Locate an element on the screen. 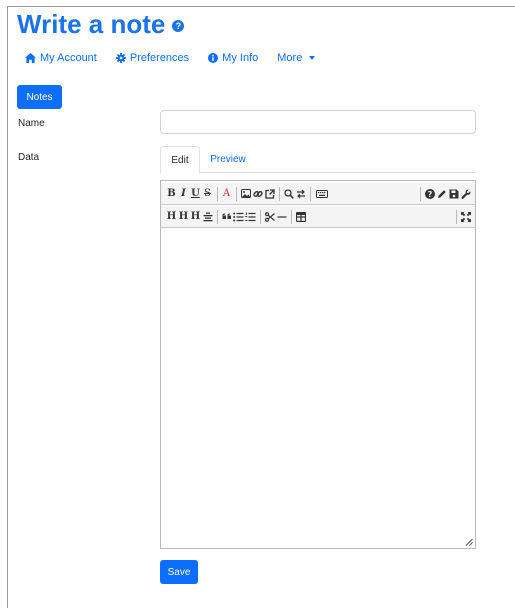 This screenshot has width=515, height=608. name-input is located at coordinates (318, 122).